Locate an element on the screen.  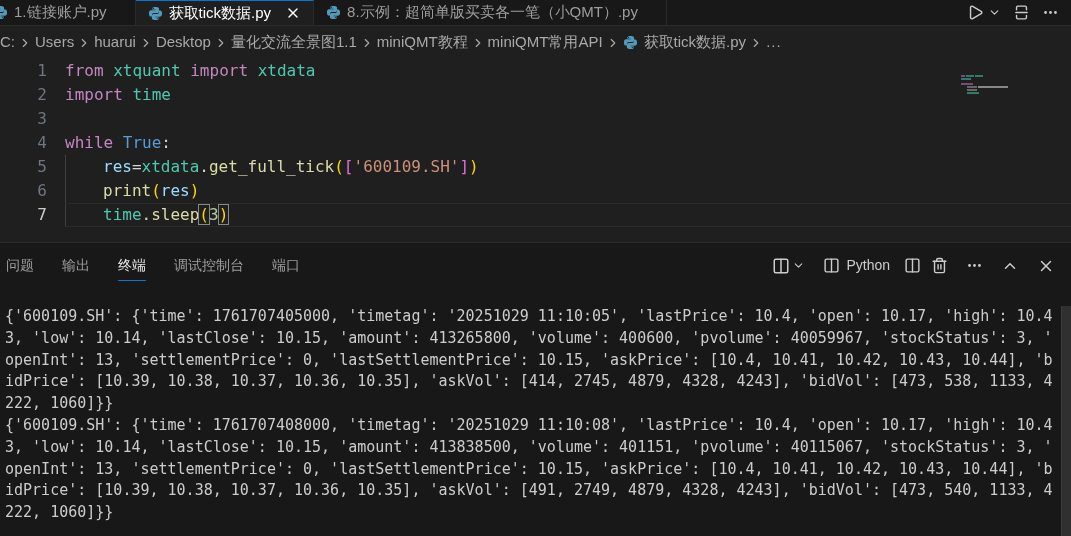
line-number: 1 is located at coordinates (42, 71).